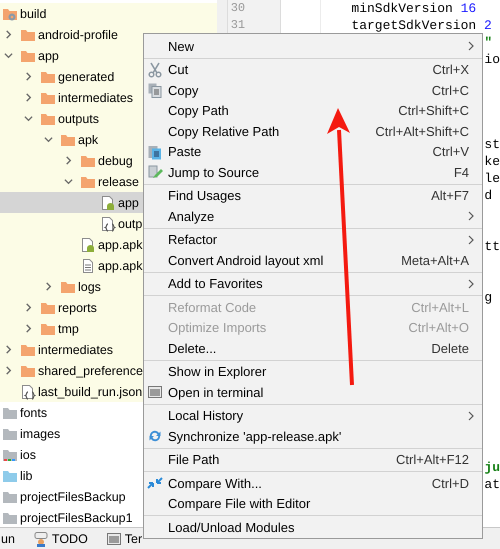 The image size is (500, 549). I want to click on code-line: io, so click(492, 59).